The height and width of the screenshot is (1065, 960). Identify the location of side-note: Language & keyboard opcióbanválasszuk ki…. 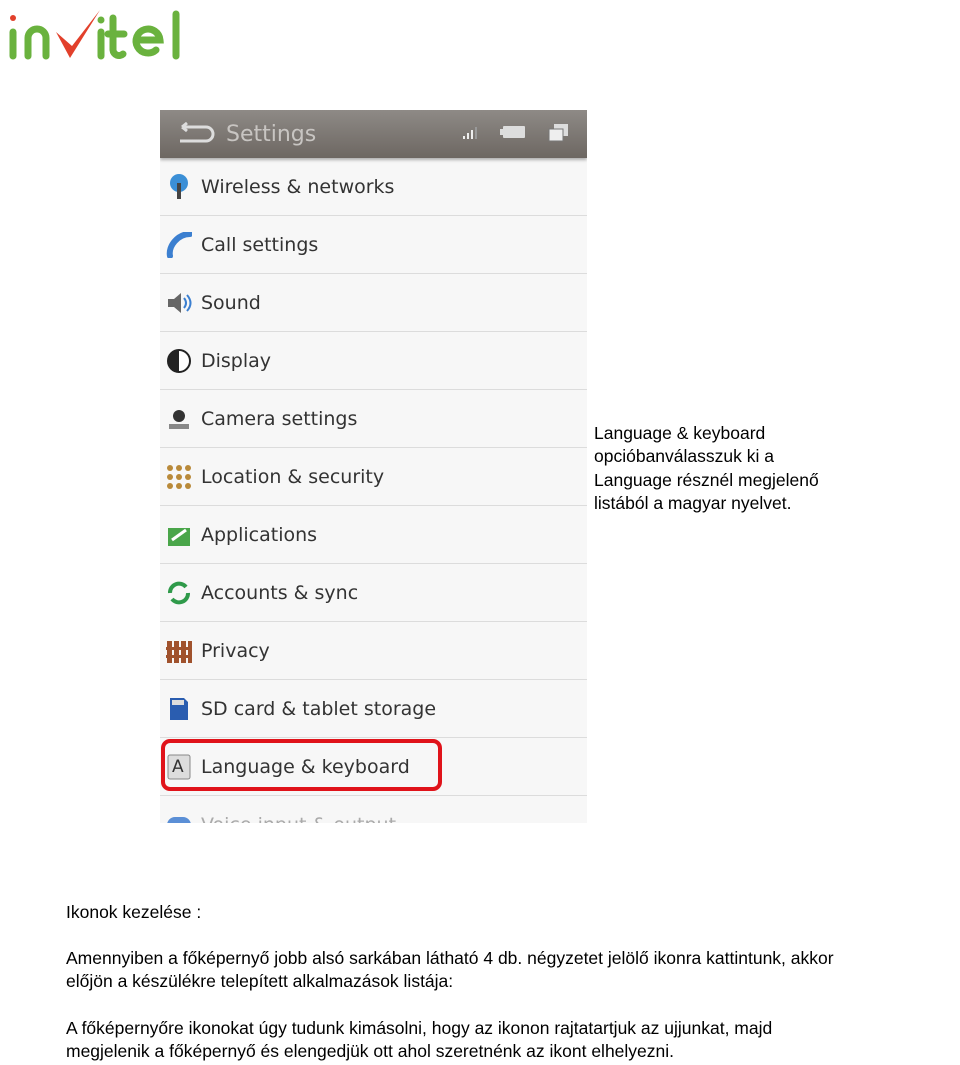
(744, 468).